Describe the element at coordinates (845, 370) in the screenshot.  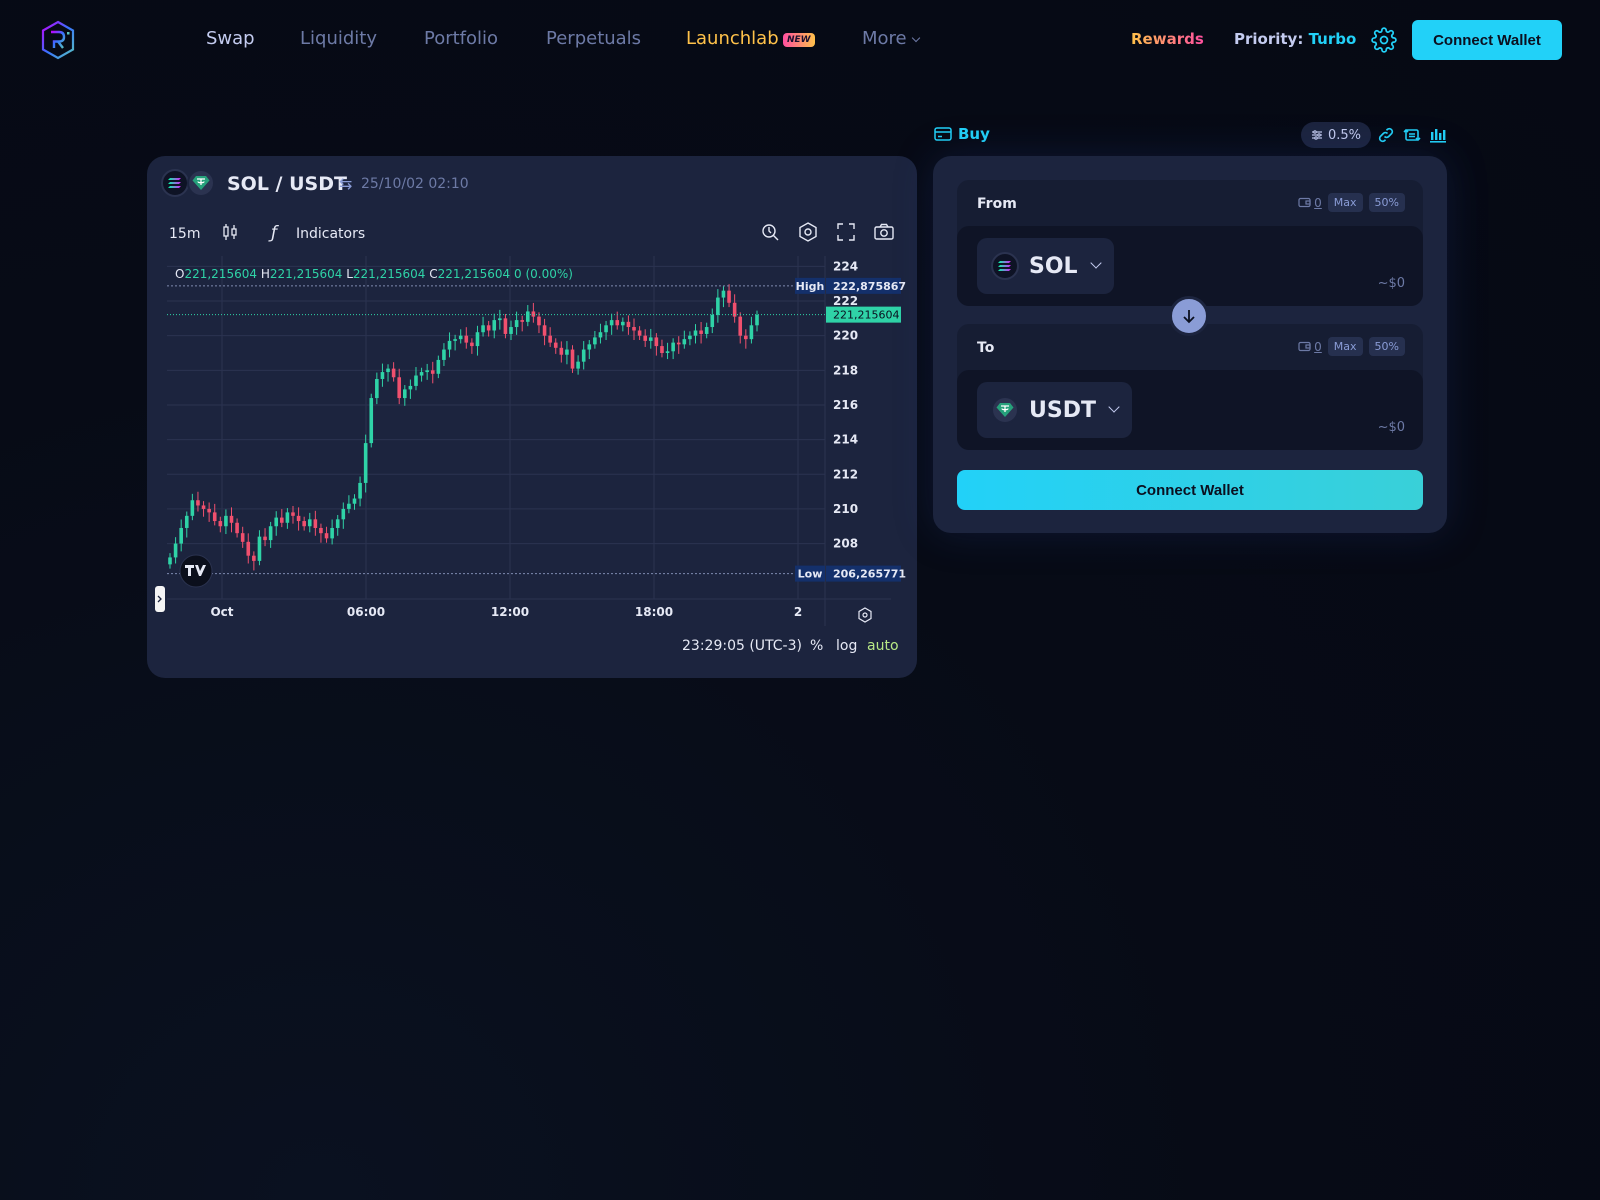
I see `y-tick-label: 218` at that location.